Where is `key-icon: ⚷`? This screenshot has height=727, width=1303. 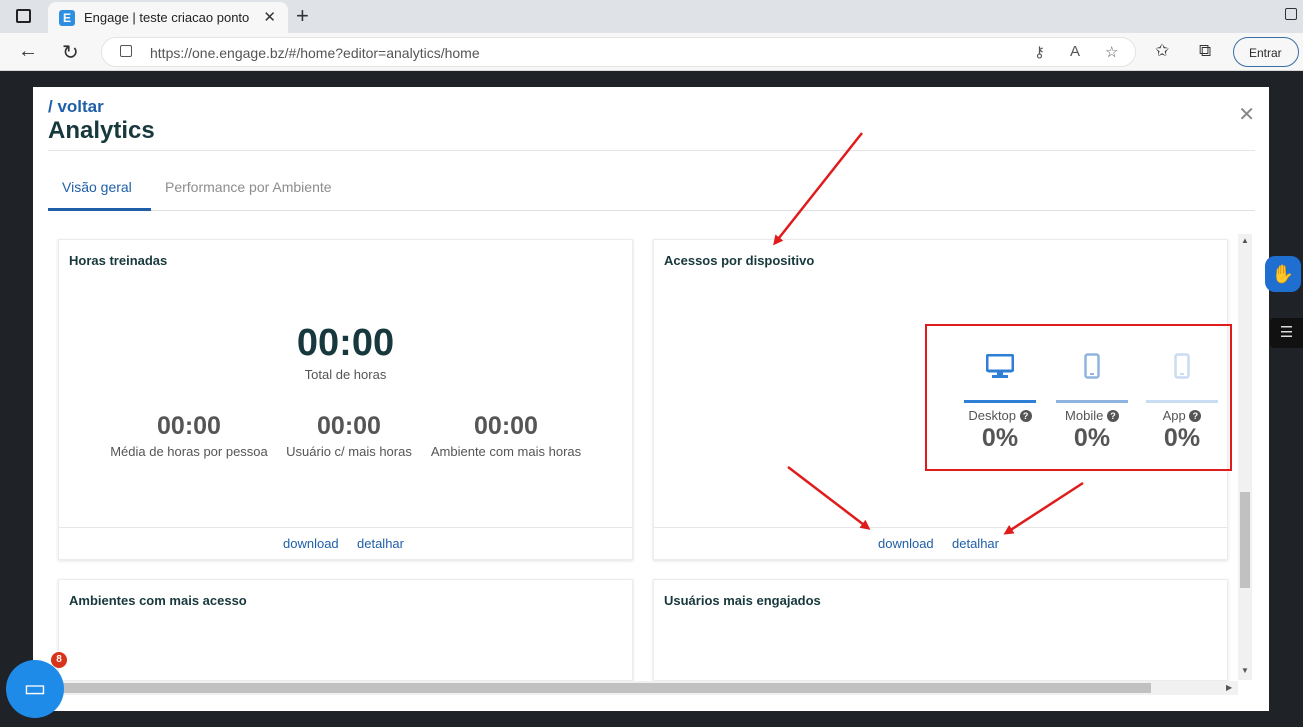
key-icon: ⚷ is located at coordinates (1039, 52).